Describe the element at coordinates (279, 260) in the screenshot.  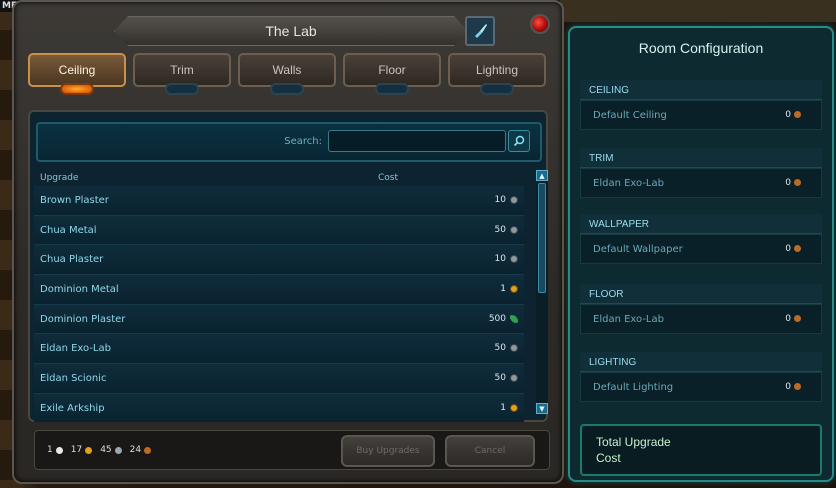
I see `table-row: Chua Plaster 10` at that location.